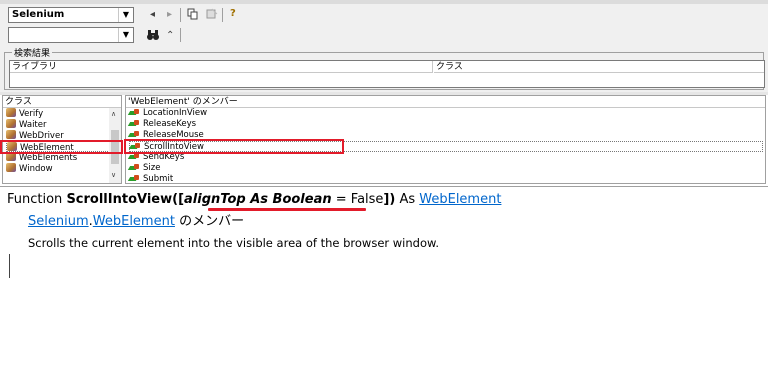  What do you see at coordinates (9, 266) in the screenshot?
I see `text-cursor` at bounding box center [9, 266].